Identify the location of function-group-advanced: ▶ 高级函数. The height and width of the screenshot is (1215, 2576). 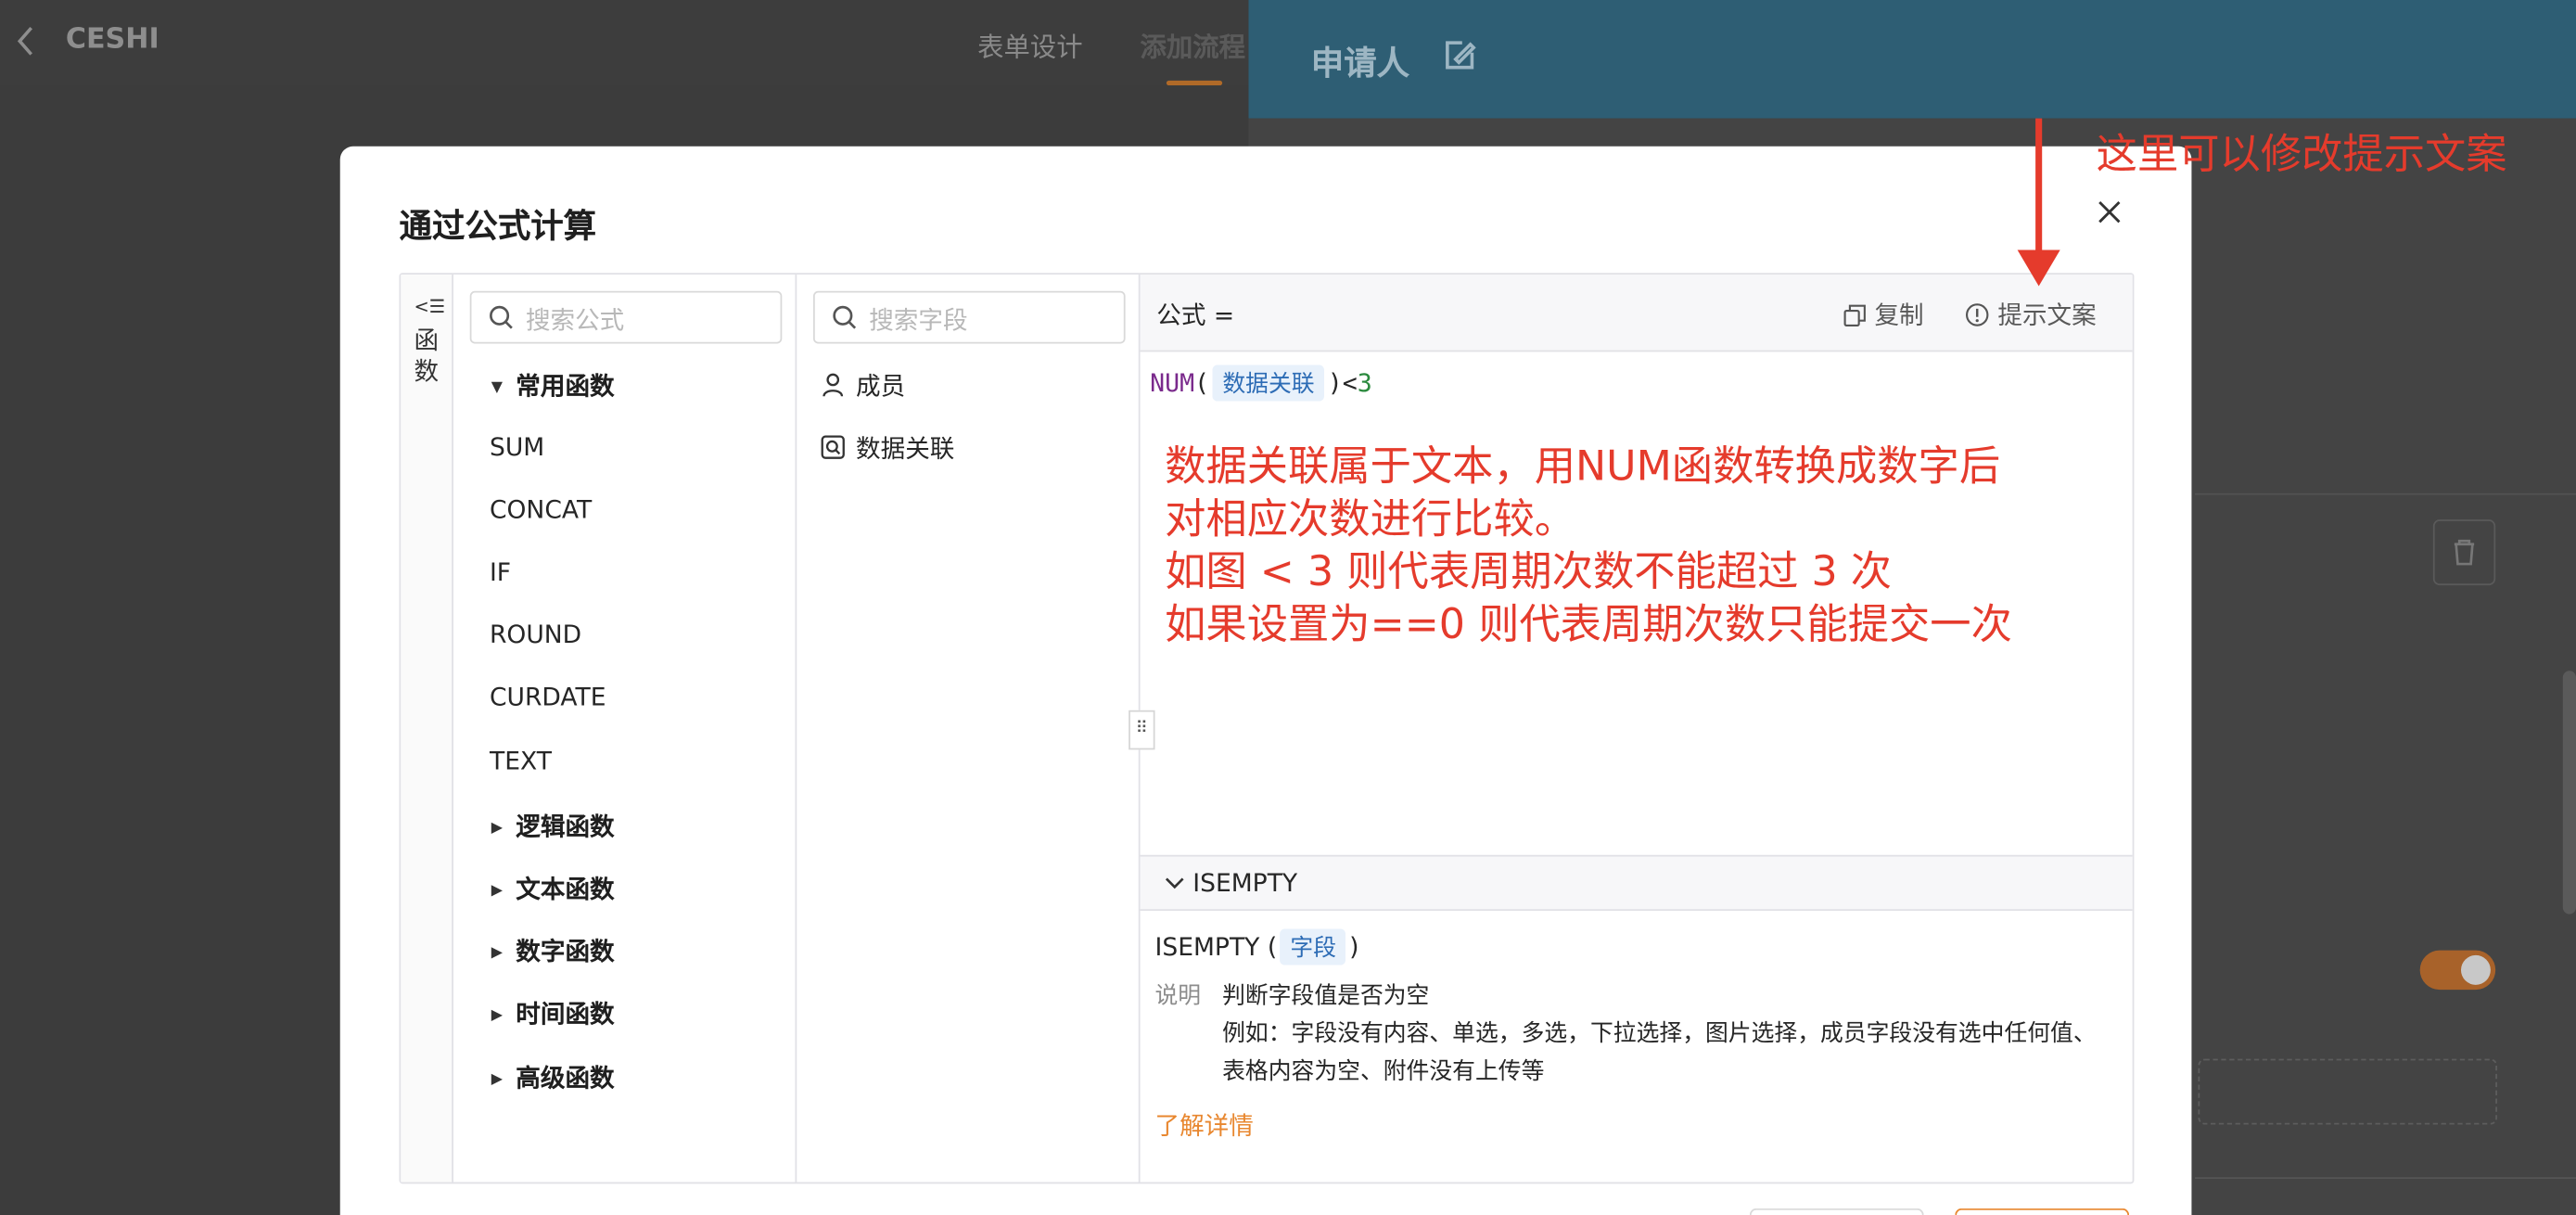
(553, 1077).